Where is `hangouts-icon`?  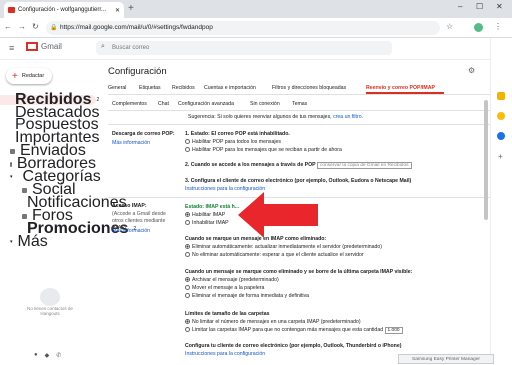 hangouts-icon is located at coordinates (50, 297).